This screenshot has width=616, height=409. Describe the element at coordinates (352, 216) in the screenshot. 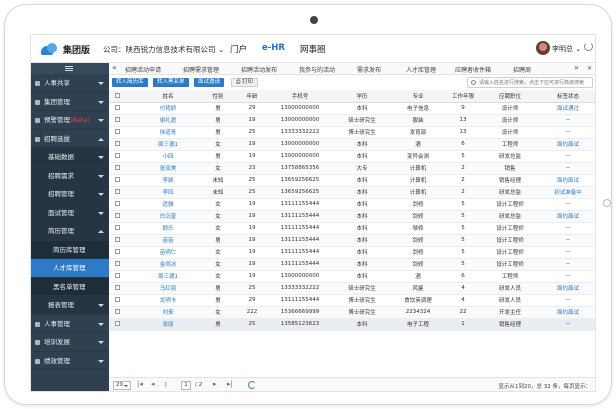

I see `table-row: 白沉奎女 19 13111155444 本科 剑修 5 研发总监 面约面试` at that location.